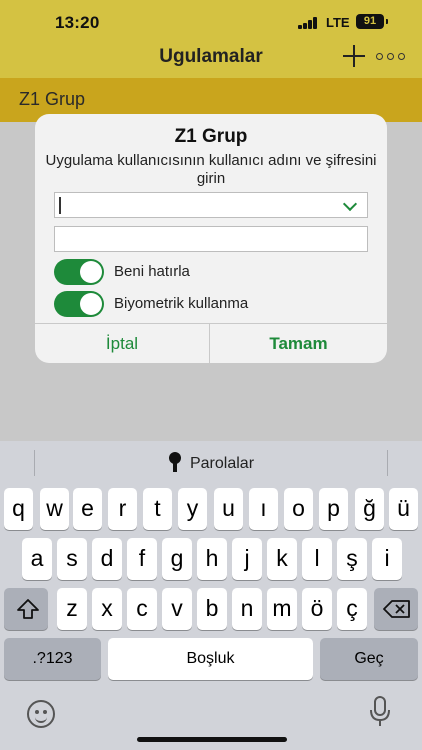 The height and width of the screenshot is (750, 422). Describe the element at coordinates (211, 136) in the screenshot. I see `dialog-title: Z1 Grup` at that location.